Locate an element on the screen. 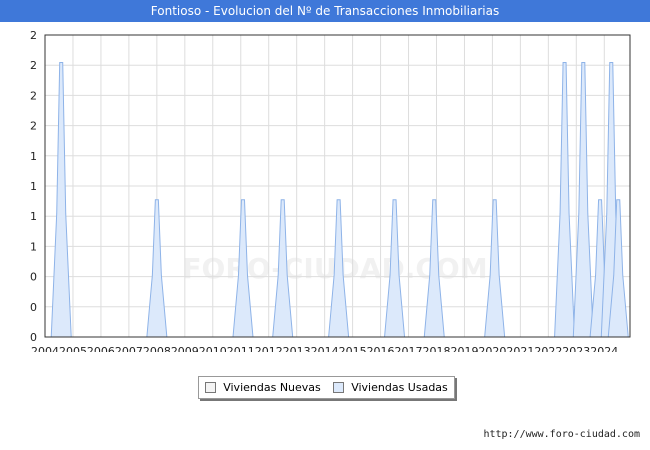  credit-url: http://www.foro-ciudad.com is located at coordinates (561, 434).